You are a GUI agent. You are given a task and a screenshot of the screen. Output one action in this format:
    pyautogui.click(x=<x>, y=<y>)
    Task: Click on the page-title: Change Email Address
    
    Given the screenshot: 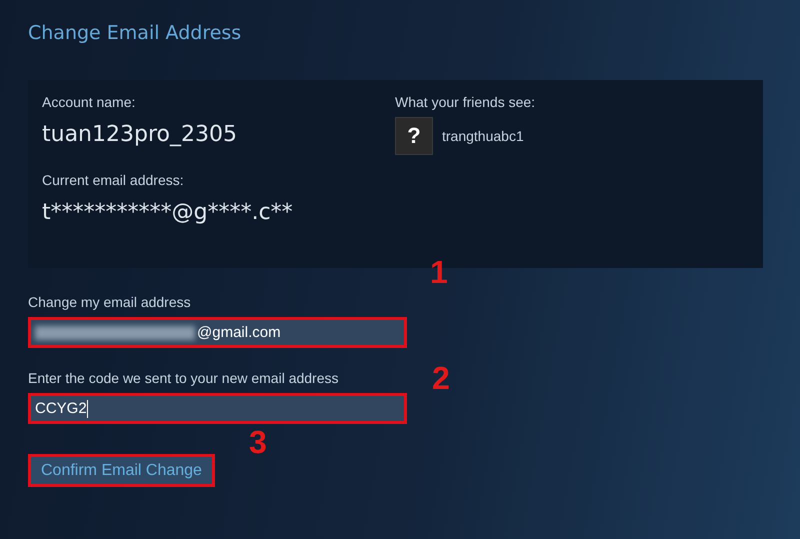 What is the action you would take?
    pyautogui.click(x=135, y=34)
    